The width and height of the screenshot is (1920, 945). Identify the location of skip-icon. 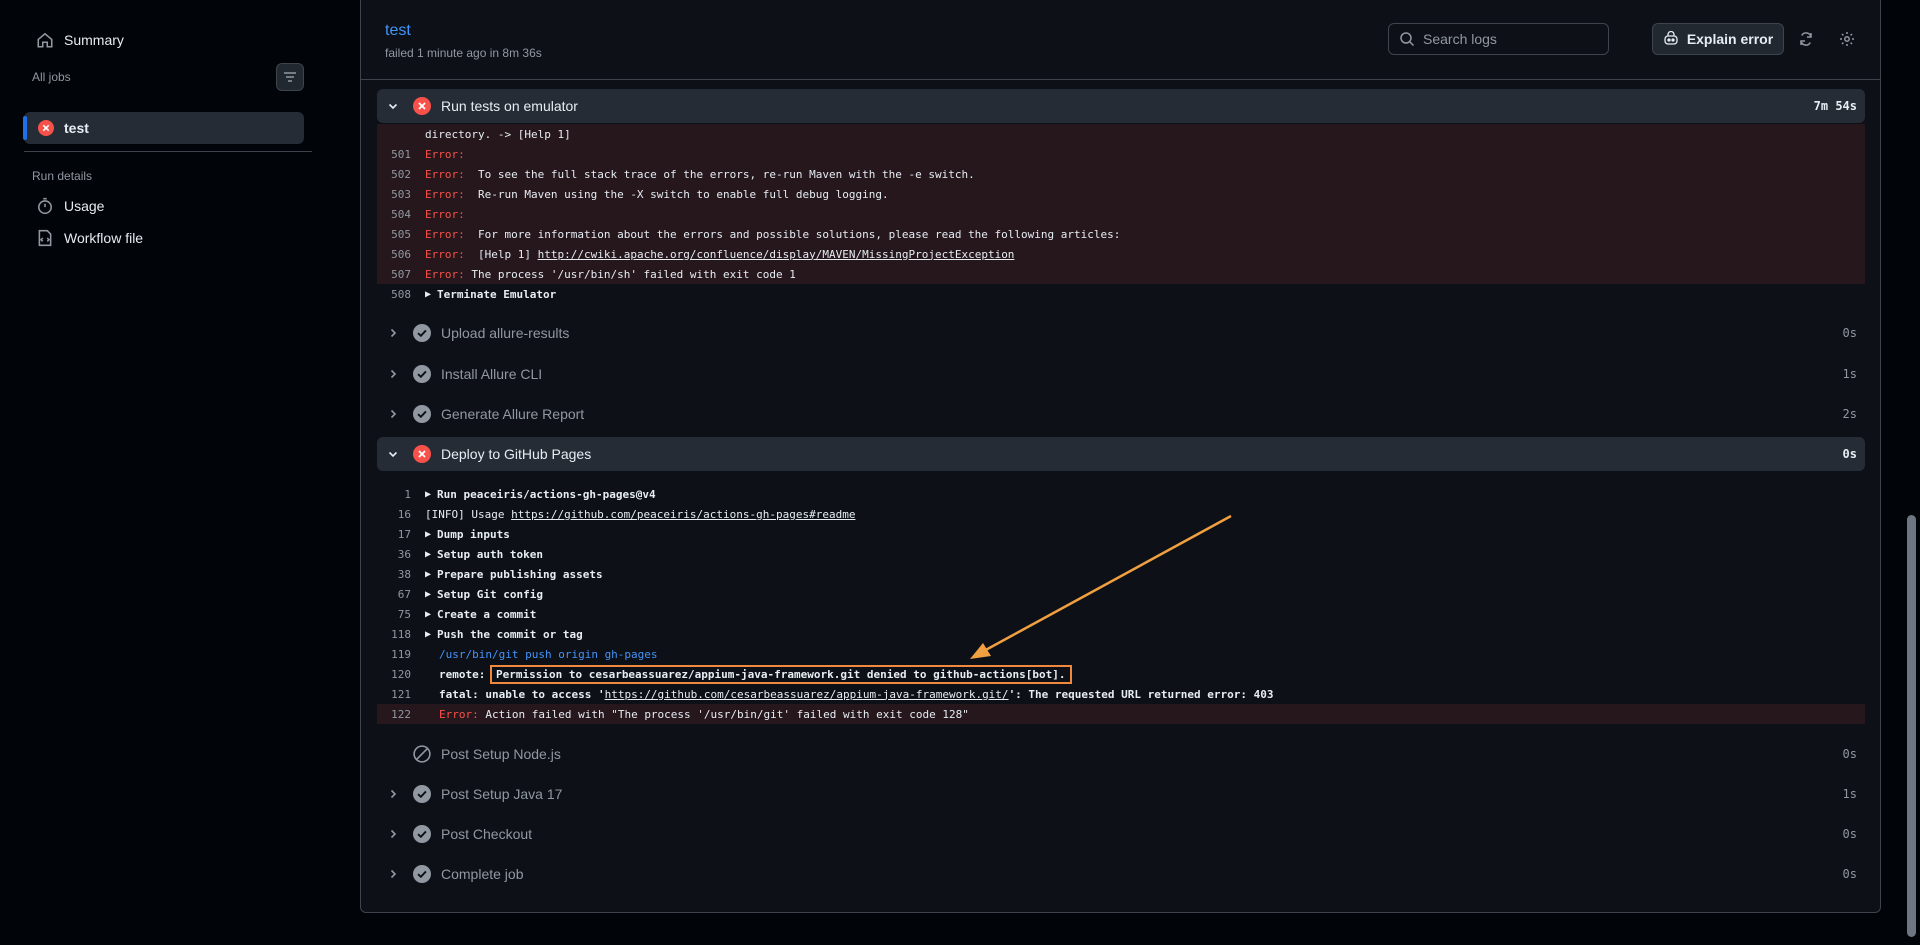
(422, 754).